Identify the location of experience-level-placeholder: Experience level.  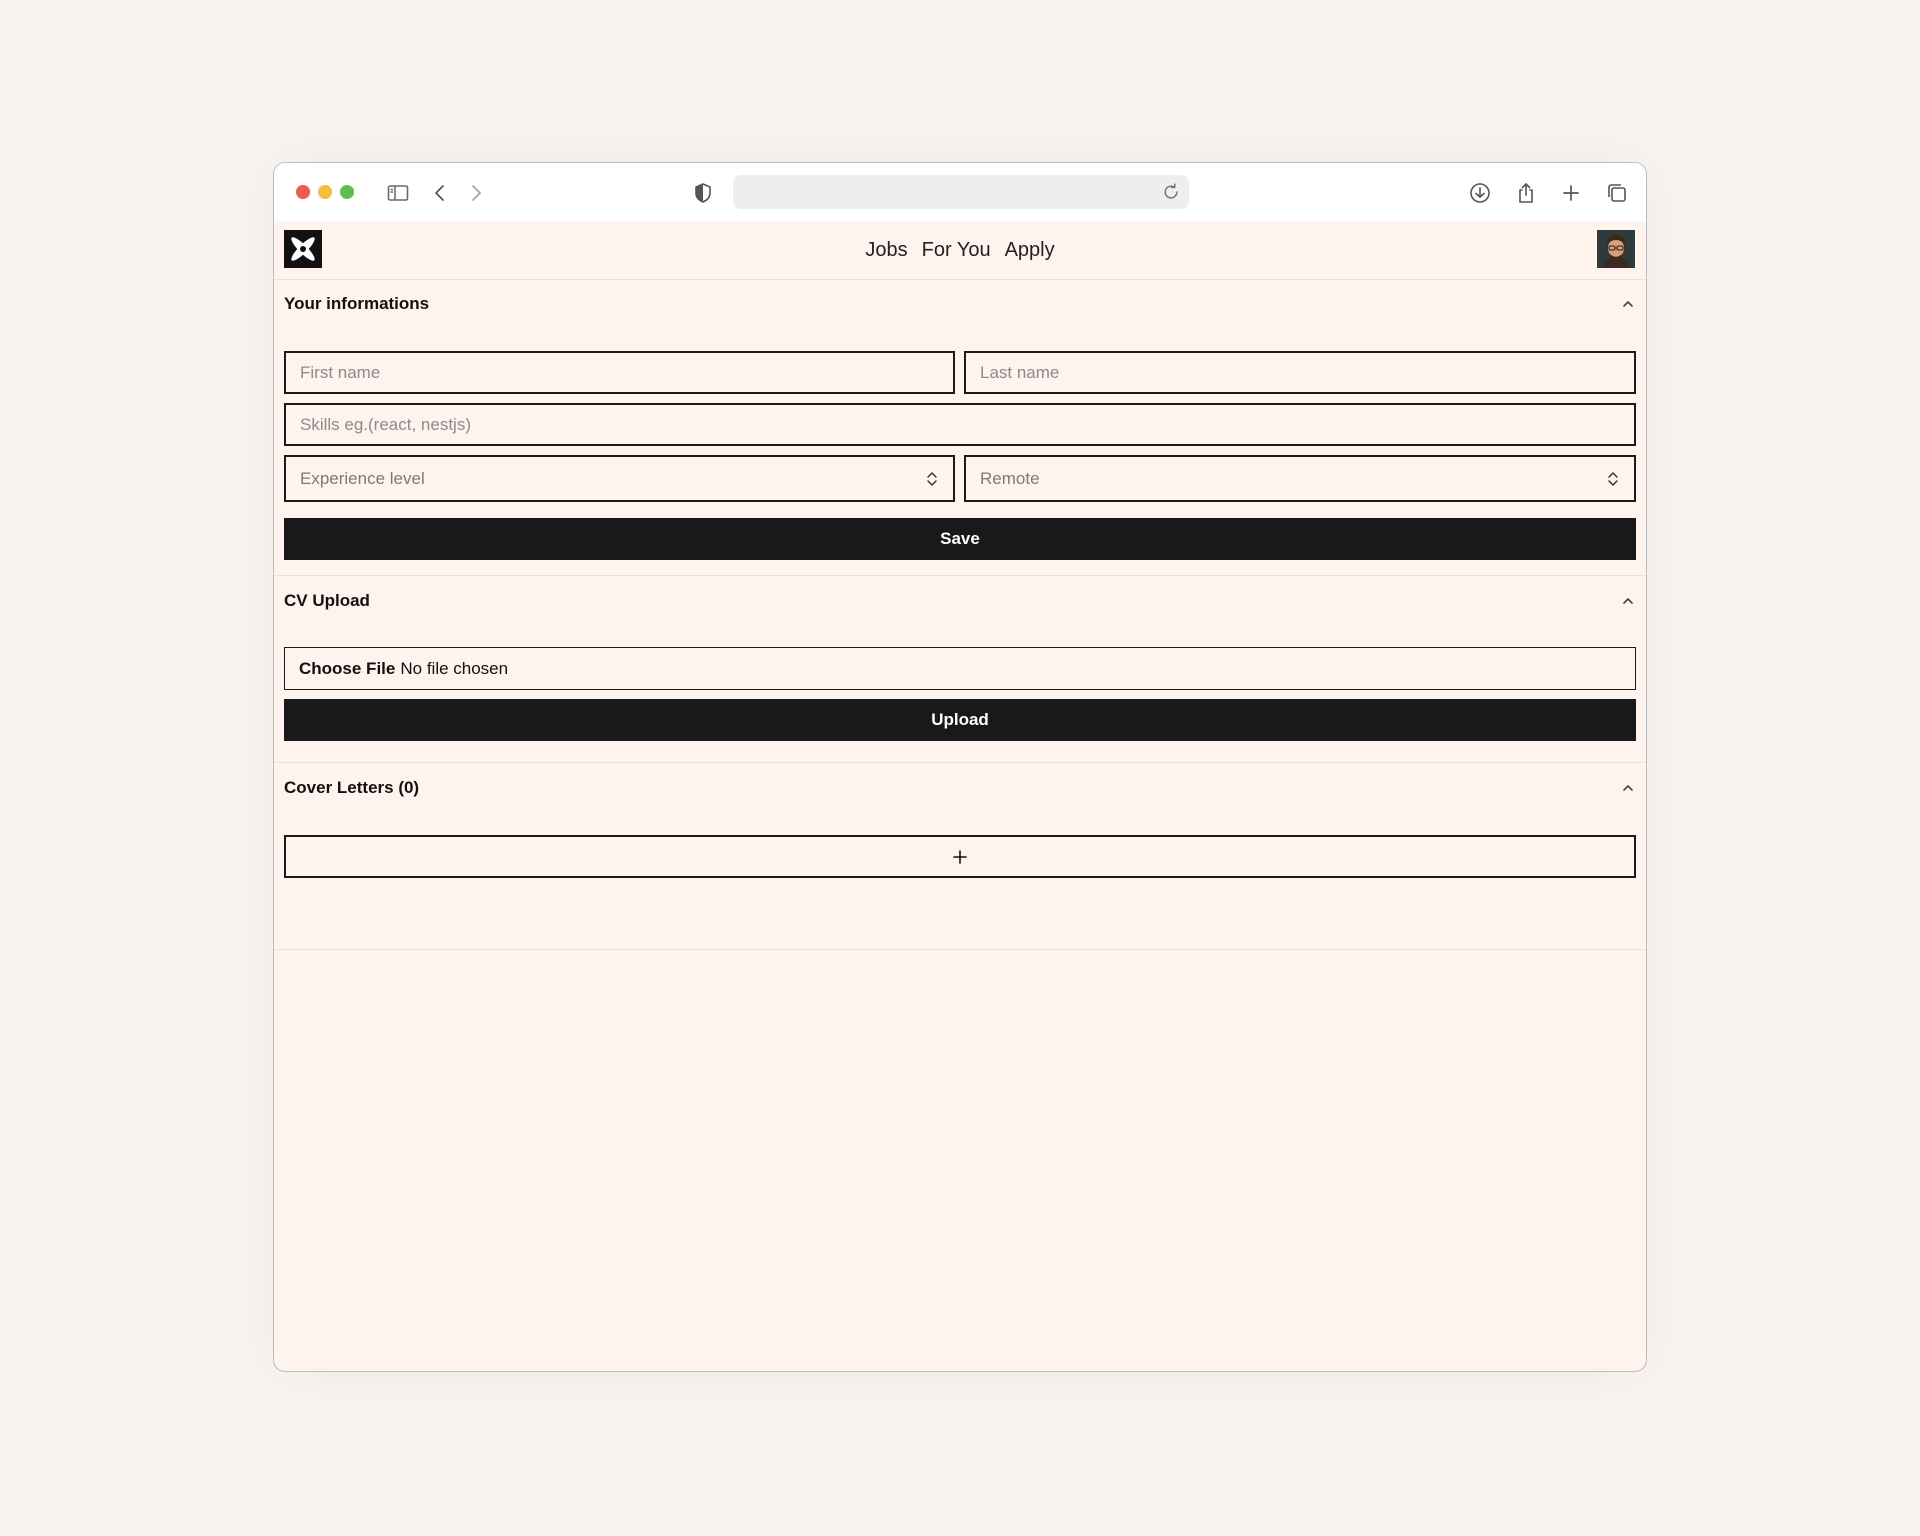
(362, 478).